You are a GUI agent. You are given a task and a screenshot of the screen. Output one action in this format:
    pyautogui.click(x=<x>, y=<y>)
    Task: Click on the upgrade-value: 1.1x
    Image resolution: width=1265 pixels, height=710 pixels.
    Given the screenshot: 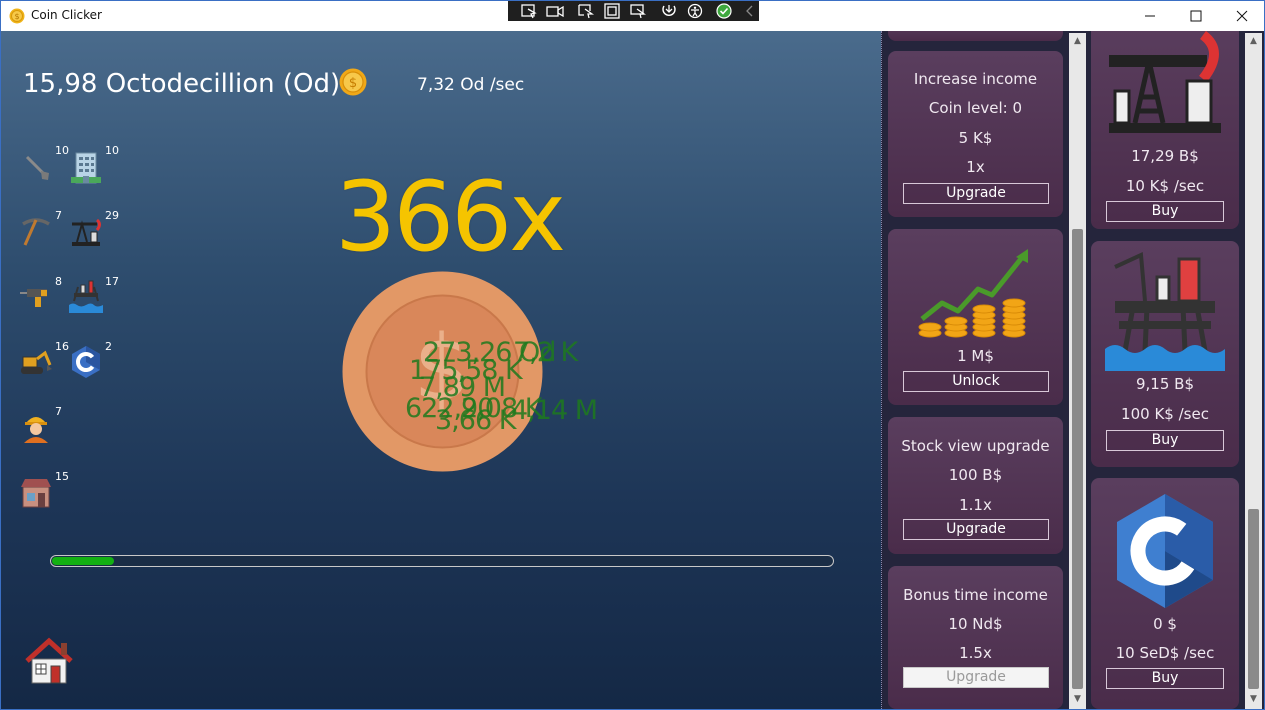 What is the action you would take?
    pyautogui.click(x=975, y=505)
    